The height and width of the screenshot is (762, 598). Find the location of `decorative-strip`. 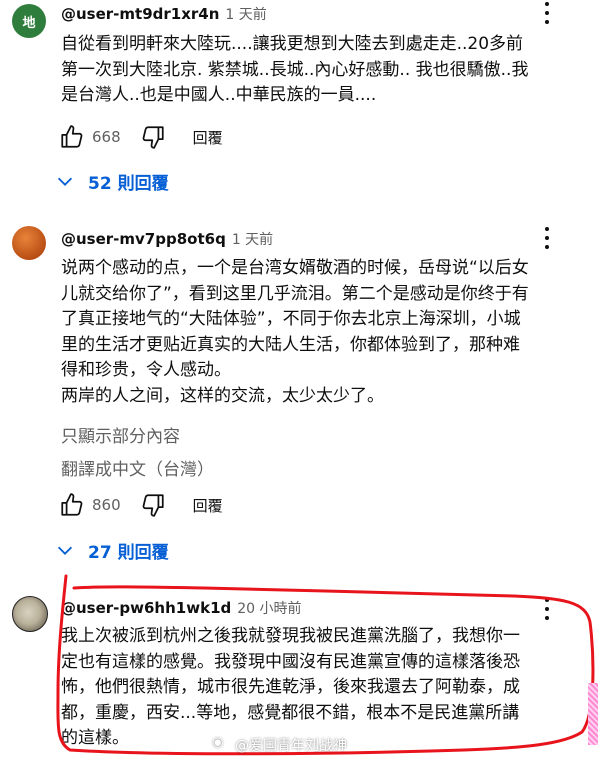

decorative-strip is located at coordinates (593, 714).